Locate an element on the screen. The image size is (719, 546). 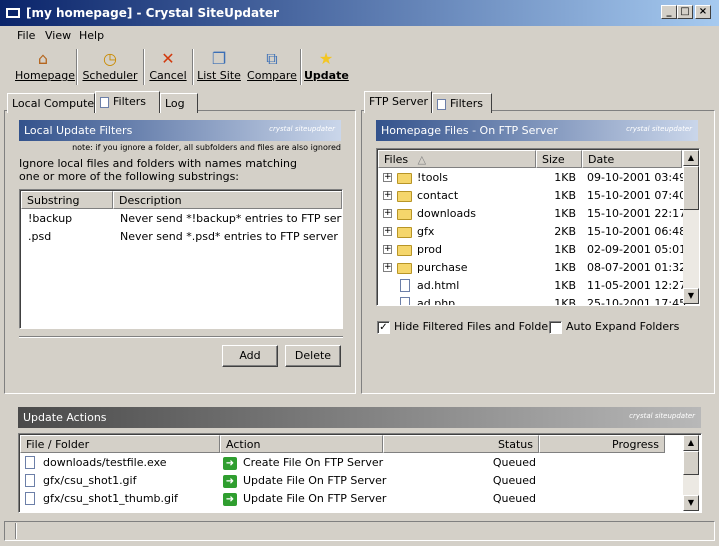
menu-file: File is located at coordinates (26, 35).